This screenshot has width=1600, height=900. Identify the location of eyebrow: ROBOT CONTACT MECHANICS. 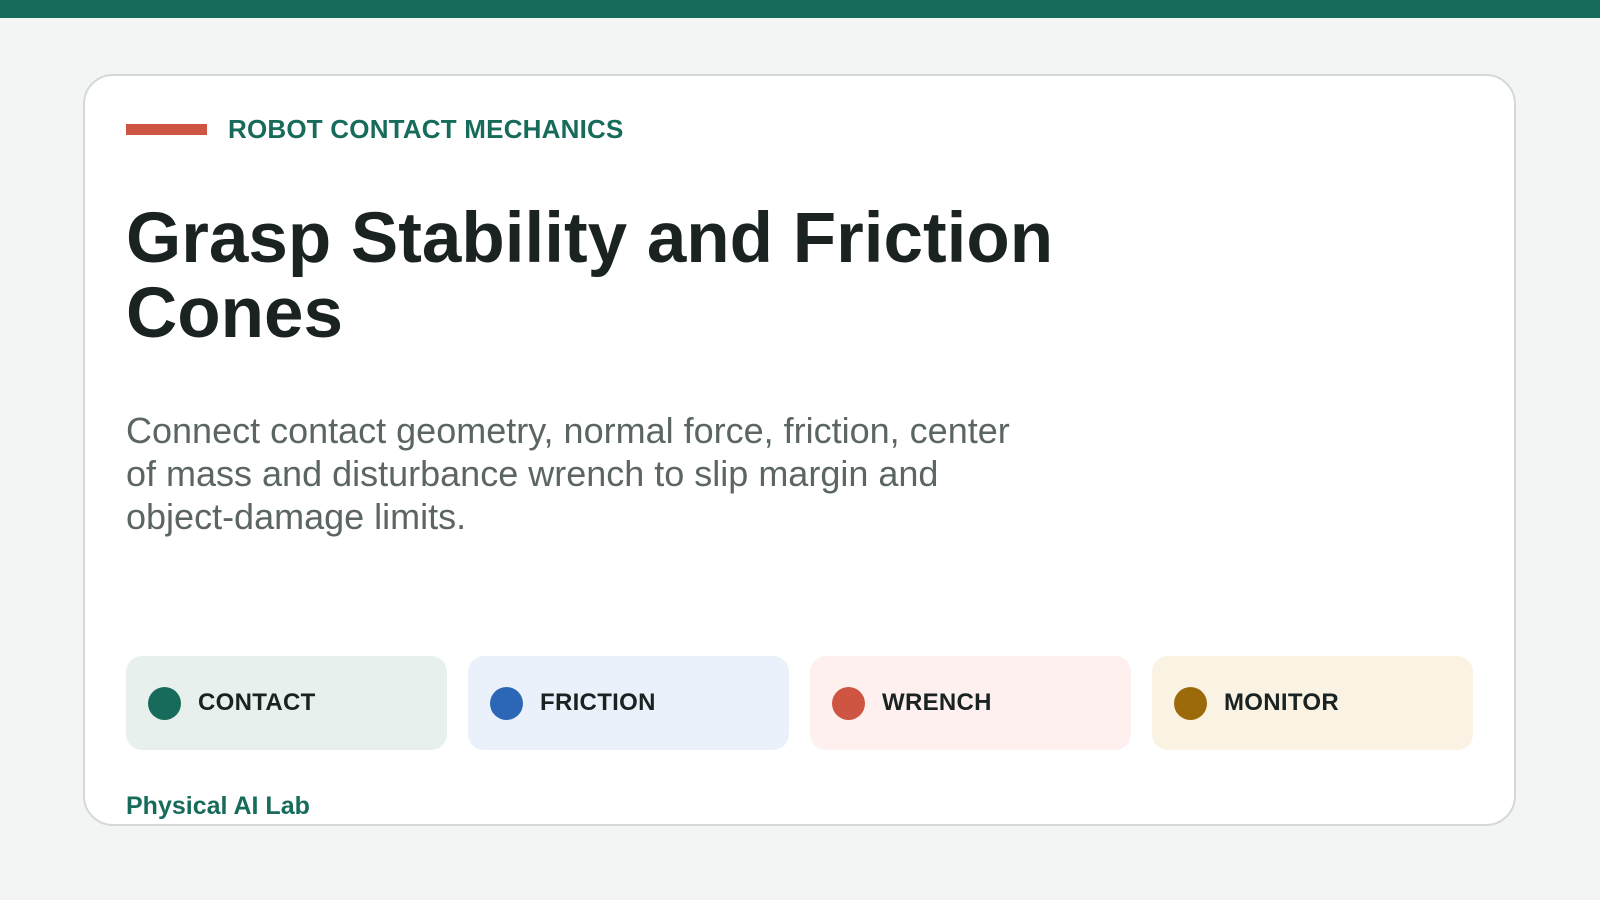
(375, 129).